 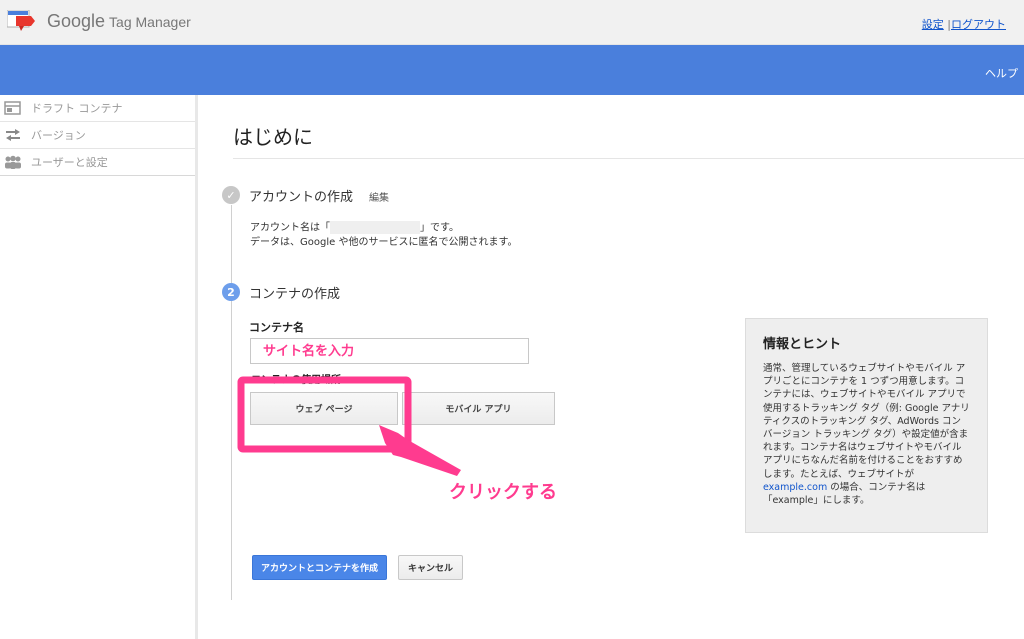 I want to click on step-connector-line, so click(x=231, y=402).